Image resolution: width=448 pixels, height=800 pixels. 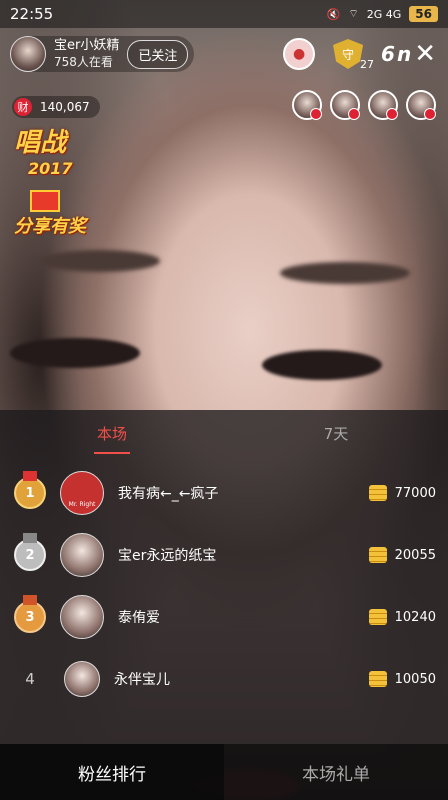 What do you see at coordinates (30, 614) in the screenshot?
I see `bronze-medal-icon: 3` at bounding box center [30, 614].